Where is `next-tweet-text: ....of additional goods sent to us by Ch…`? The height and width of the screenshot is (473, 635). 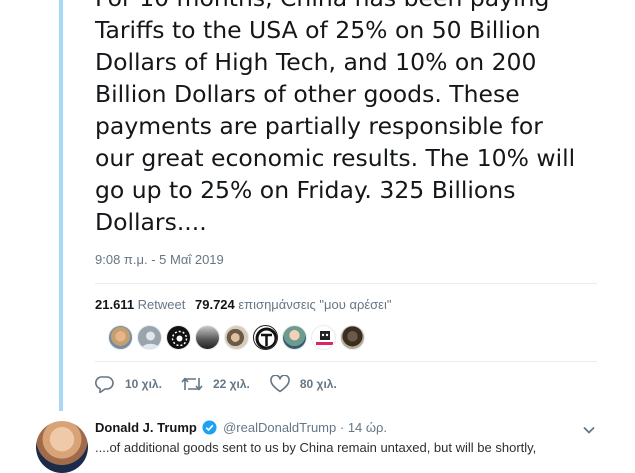 next-tweet-text: ....of additional goods sent to us by Ch… is located at coordinates (316, 447).